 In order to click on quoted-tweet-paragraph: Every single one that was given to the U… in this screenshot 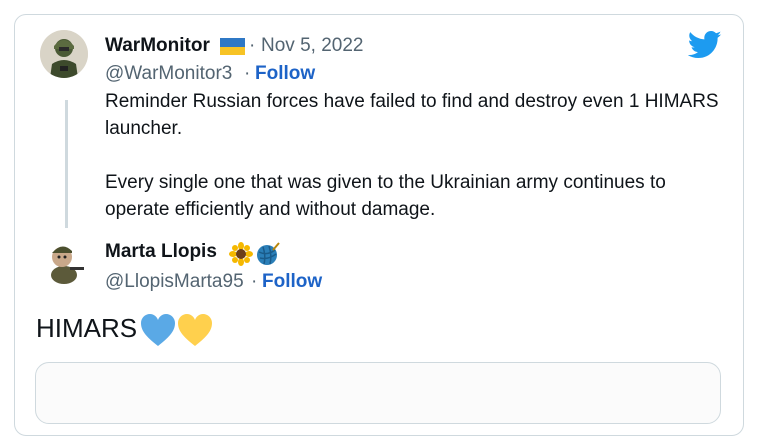, I will do `click(385, 196)`.